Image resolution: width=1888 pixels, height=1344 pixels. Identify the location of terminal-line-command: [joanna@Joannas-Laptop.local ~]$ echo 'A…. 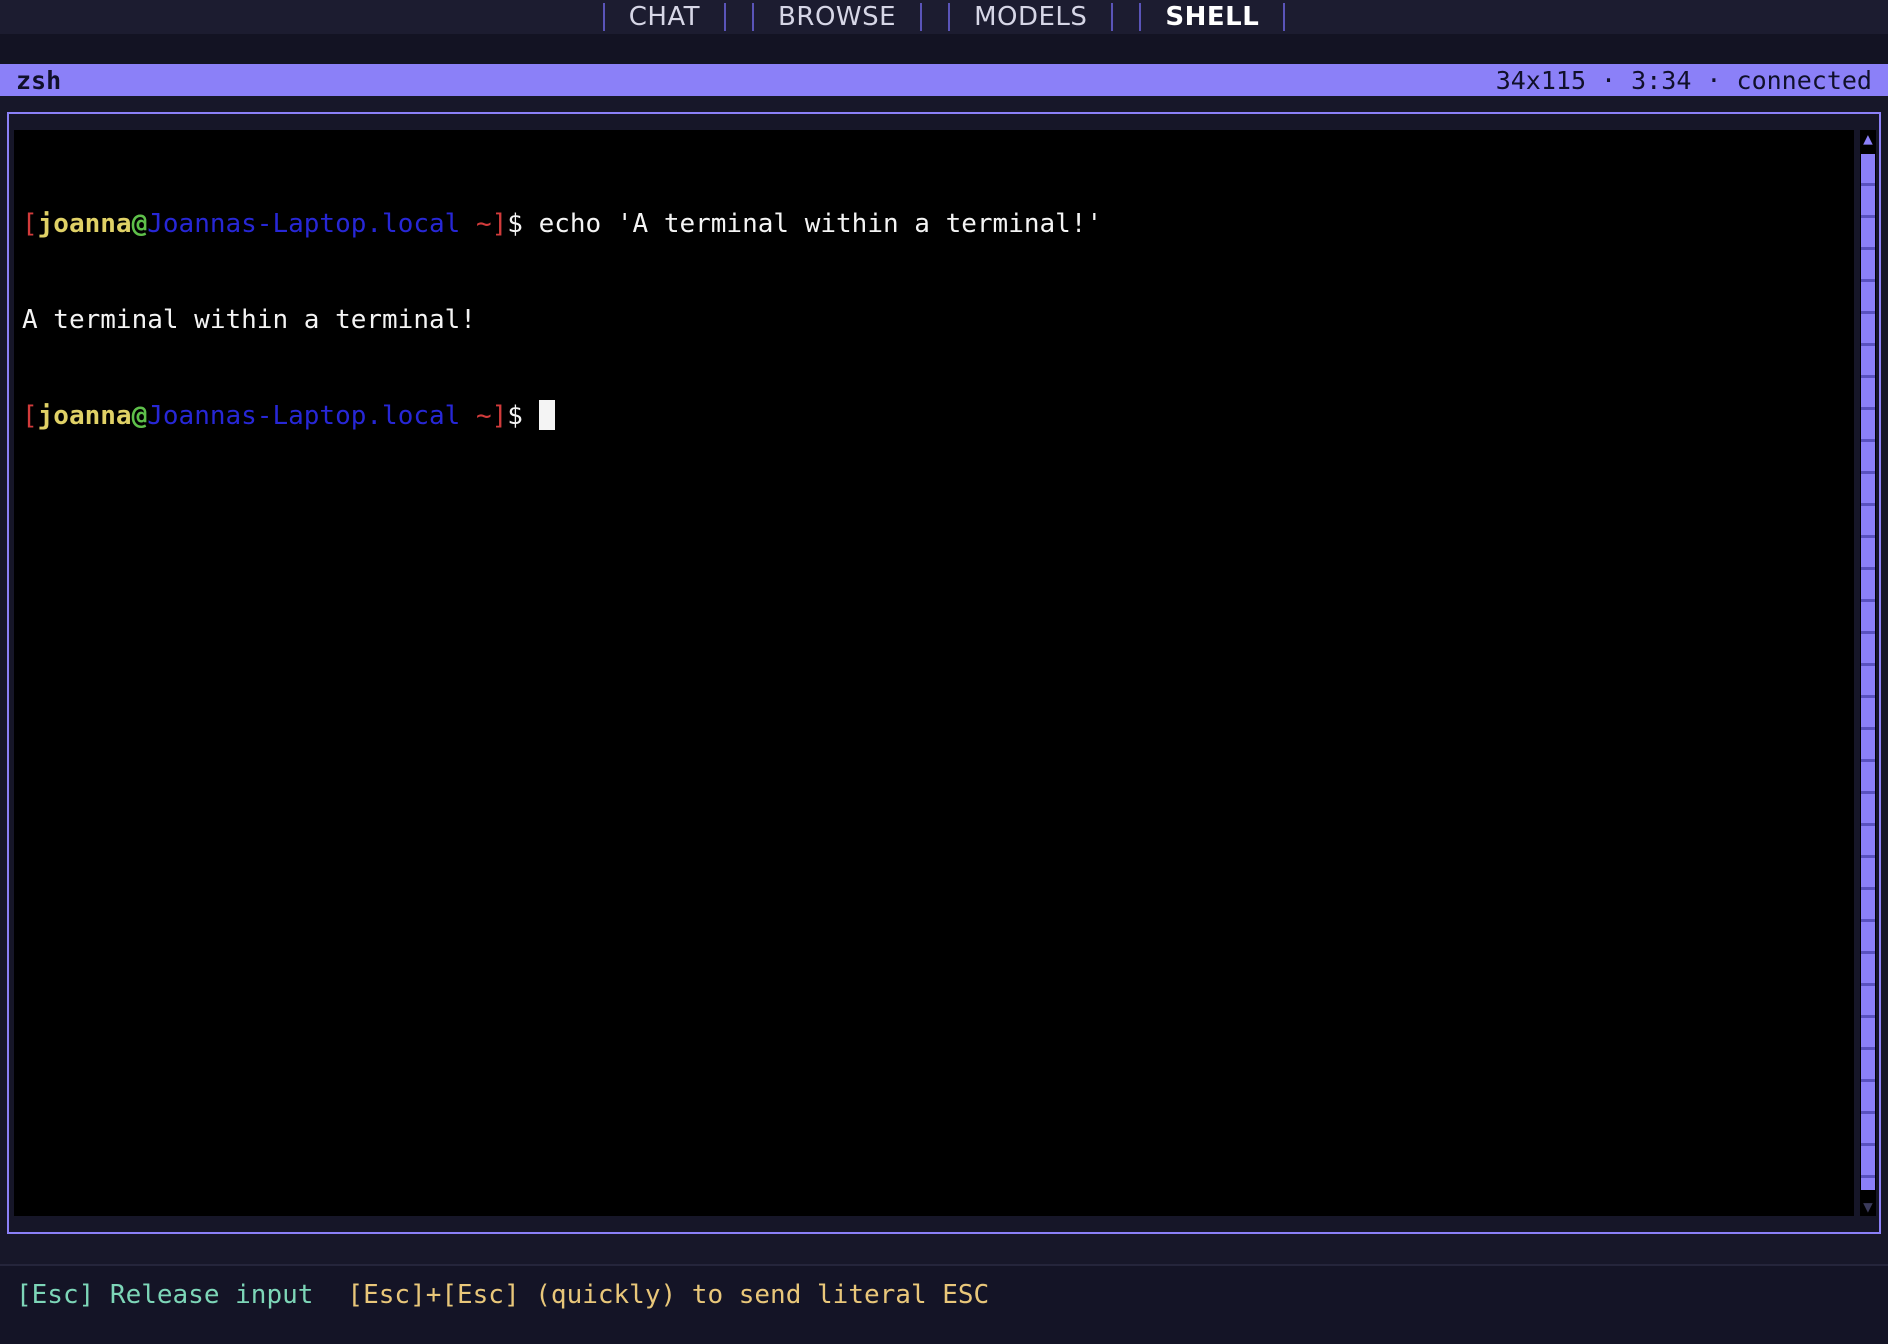
(938, 224).